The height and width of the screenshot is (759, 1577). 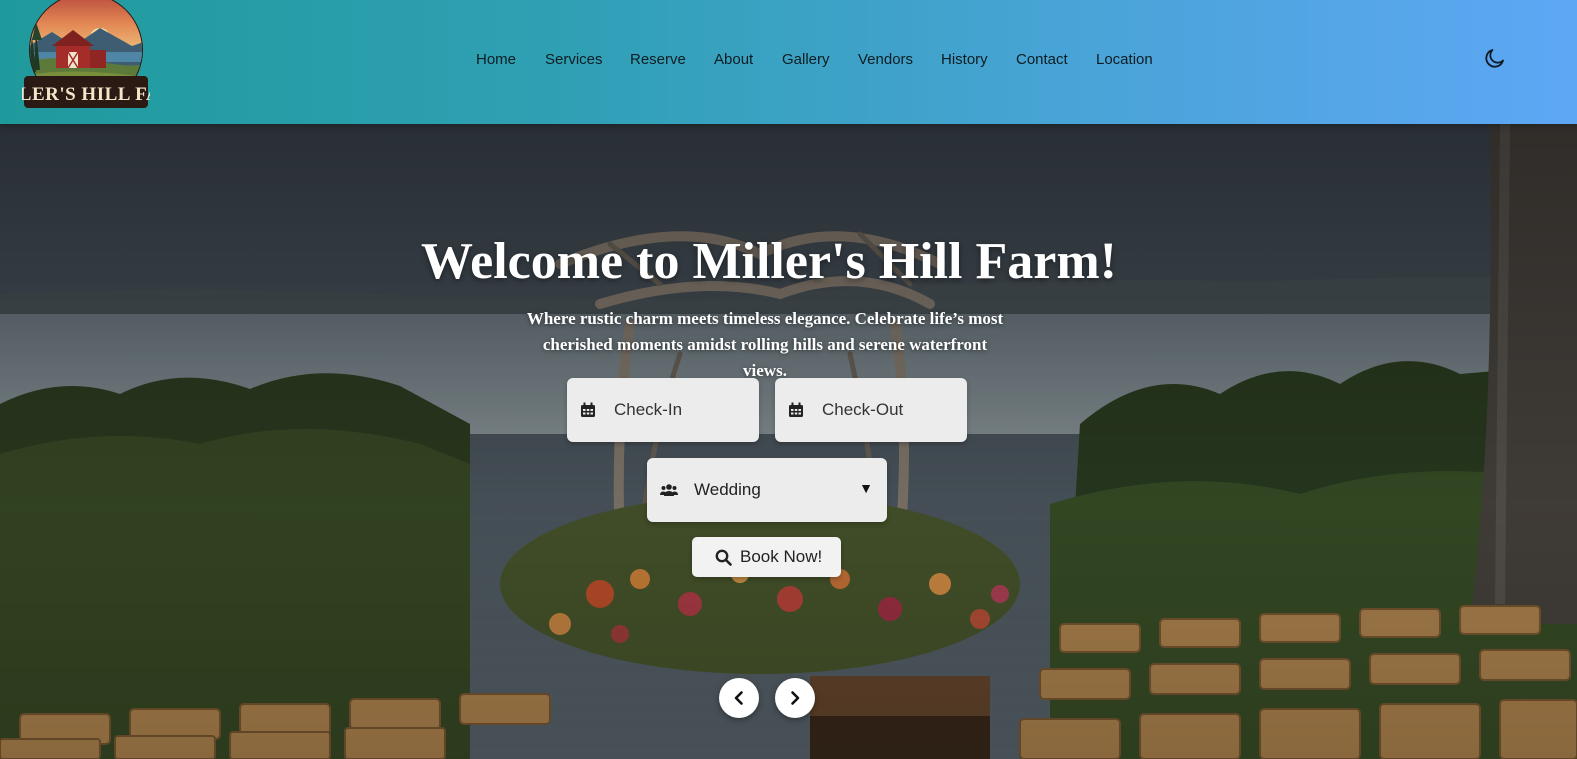 What do you see at coordinates (1042, 60) in the screenshot?
I see `nav-contact: Contact` at bounding box center [1042, 60].